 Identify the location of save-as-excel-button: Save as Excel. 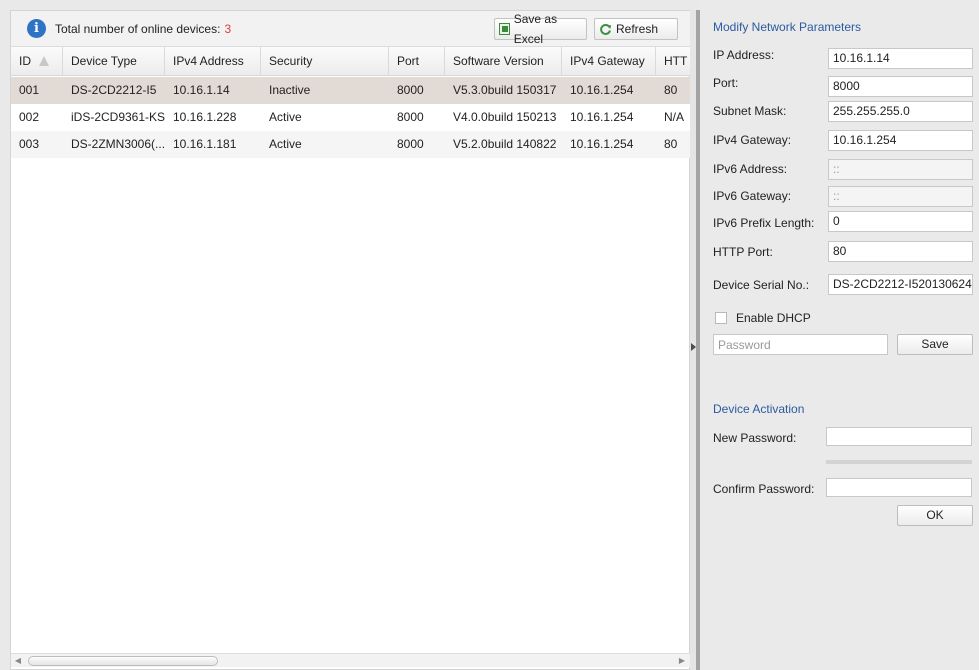
(540, 29).